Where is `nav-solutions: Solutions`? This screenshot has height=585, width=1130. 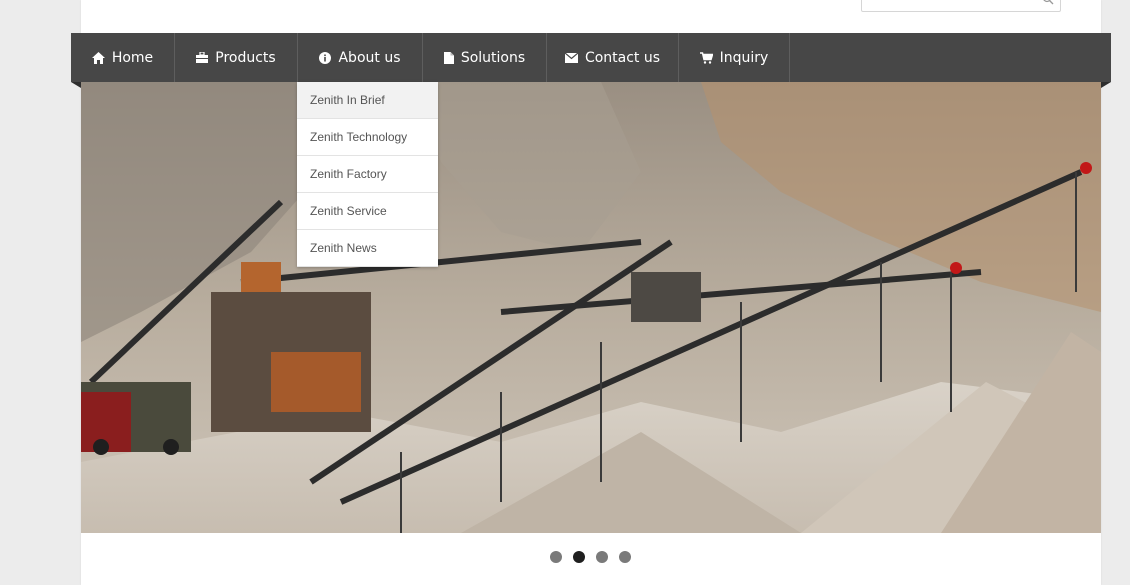 nav-solutions: Solutions is located at coordinates (485, 57).